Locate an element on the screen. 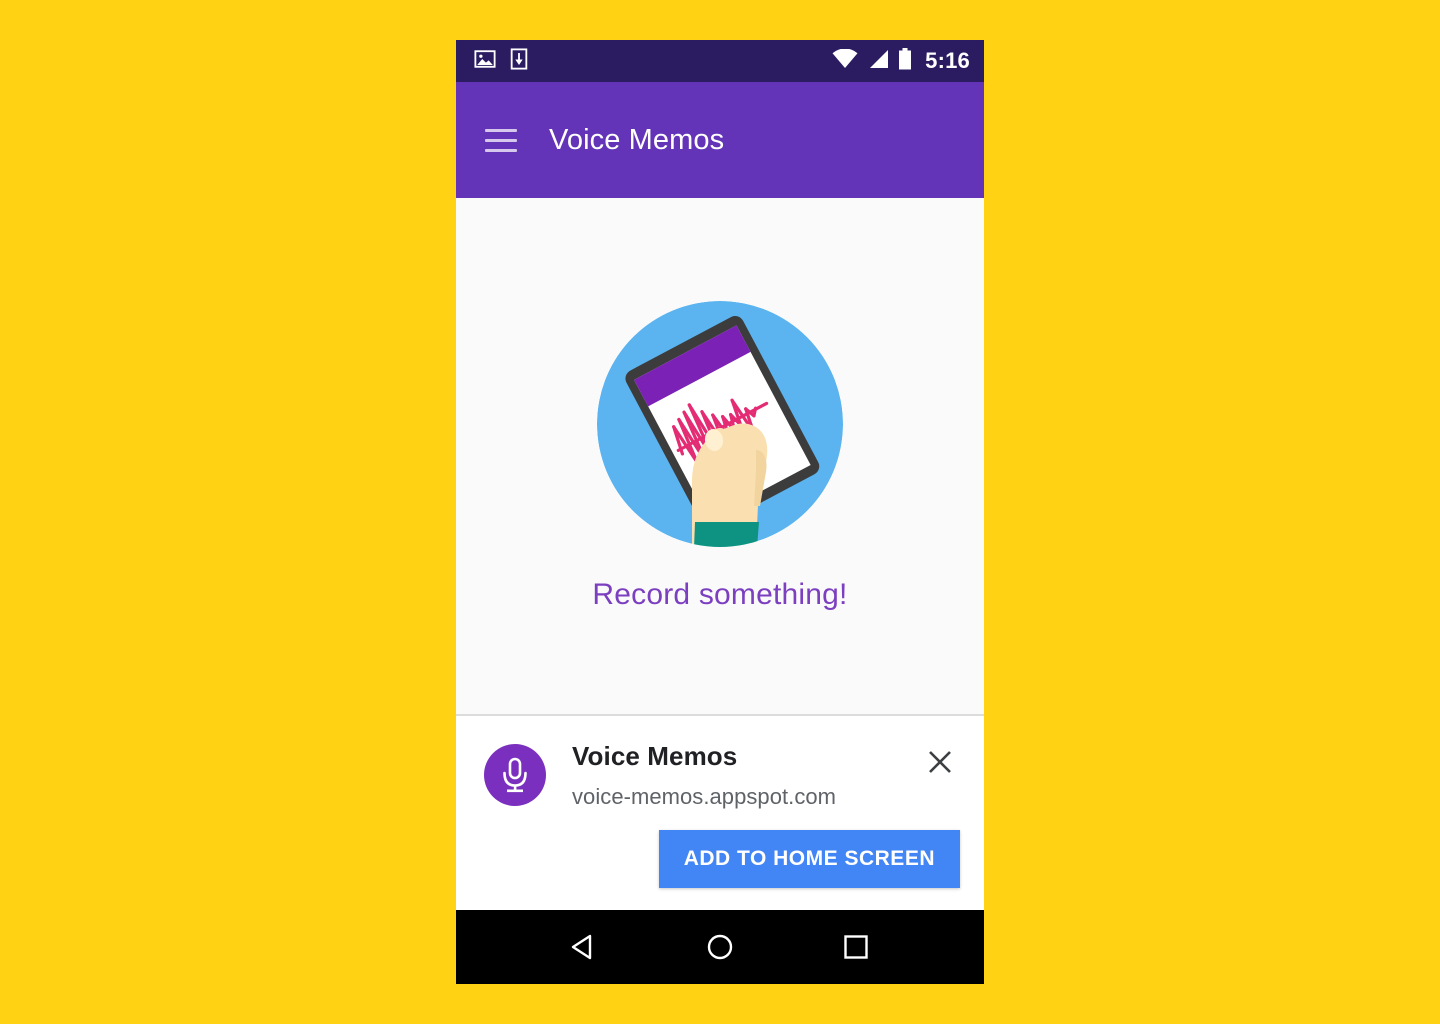 The height and width of the screenshot is (1024, 1440). status-bar-right-icons: 5:16 is located at coordinates (901, 61).